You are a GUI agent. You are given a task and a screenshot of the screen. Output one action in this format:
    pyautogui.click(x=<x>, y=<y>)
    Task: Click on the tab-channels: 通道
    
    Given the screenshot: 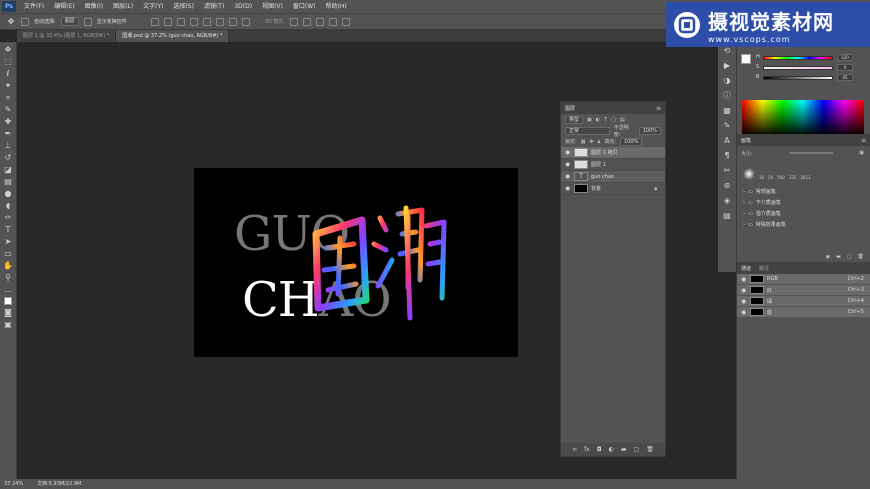 What is the action you would take?
    pyautogui.click(x=746, y=268)
    